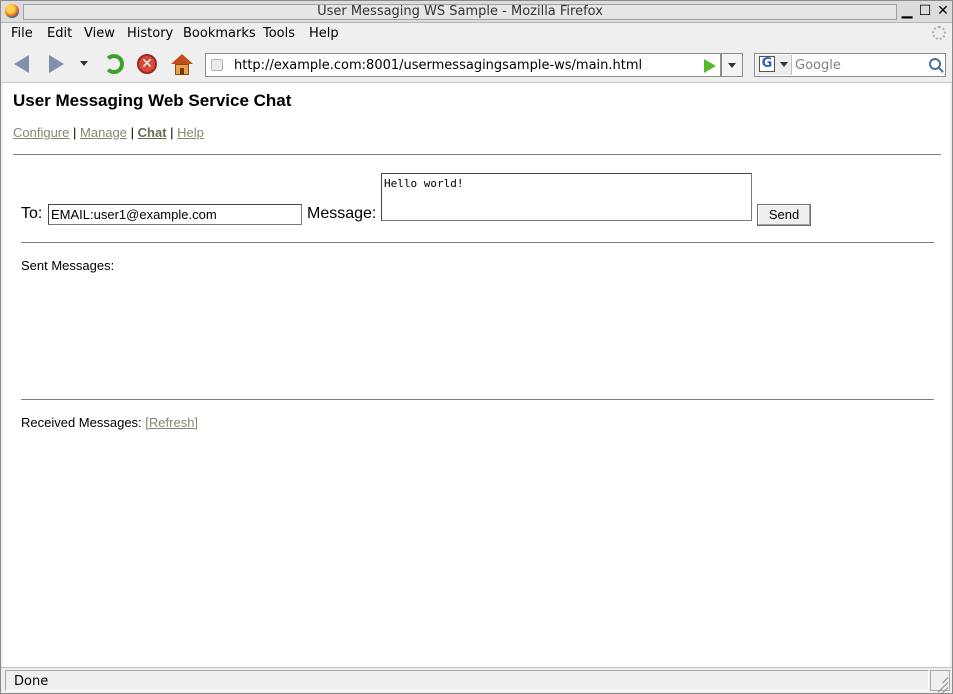  Describe the element at coordinates (171, 422) in the screenshot. I see `refresh-link: [Refresh]` at that location.